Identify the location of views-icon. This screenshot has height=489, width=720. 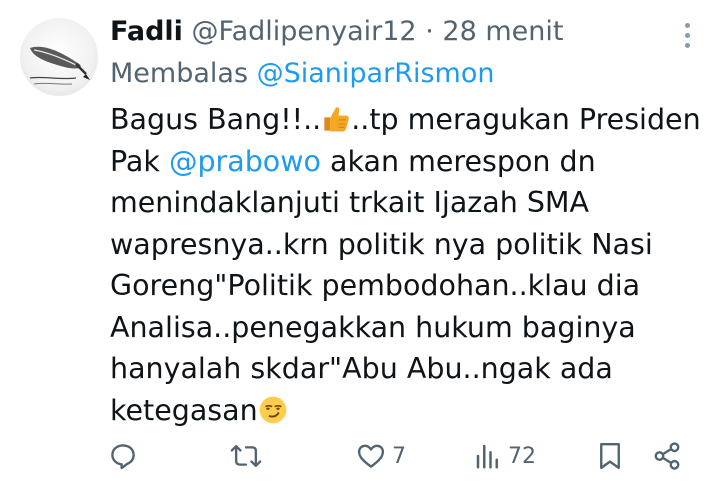
(487, 456).